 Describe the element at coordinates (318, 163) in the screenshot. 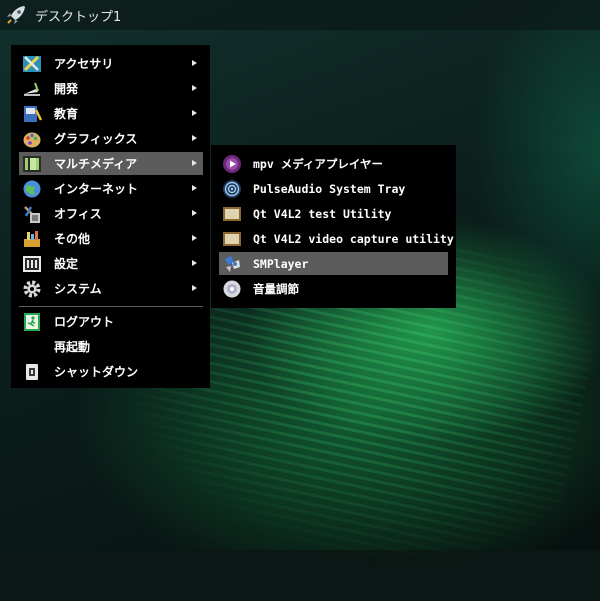

I see `menu-item-label: mpv メディアプレイヤー` at that location.